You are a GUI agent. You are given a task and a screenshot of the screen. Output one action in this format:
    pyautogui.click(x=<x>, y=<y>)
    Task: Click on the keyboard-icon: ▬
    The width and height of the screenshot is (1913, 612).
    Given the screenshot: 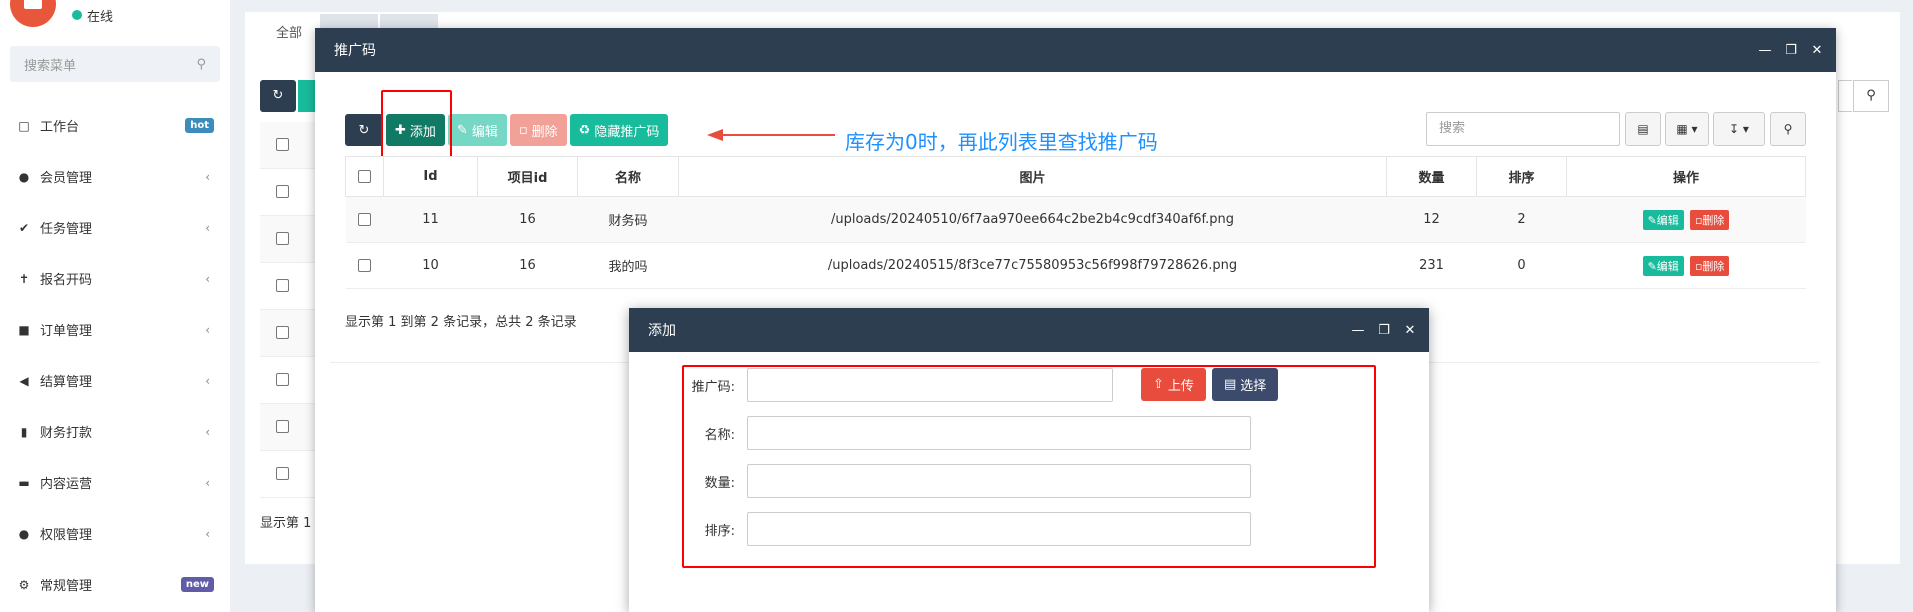 What is the action you would take?
    pyautogui.click(x=24, y=482)
    